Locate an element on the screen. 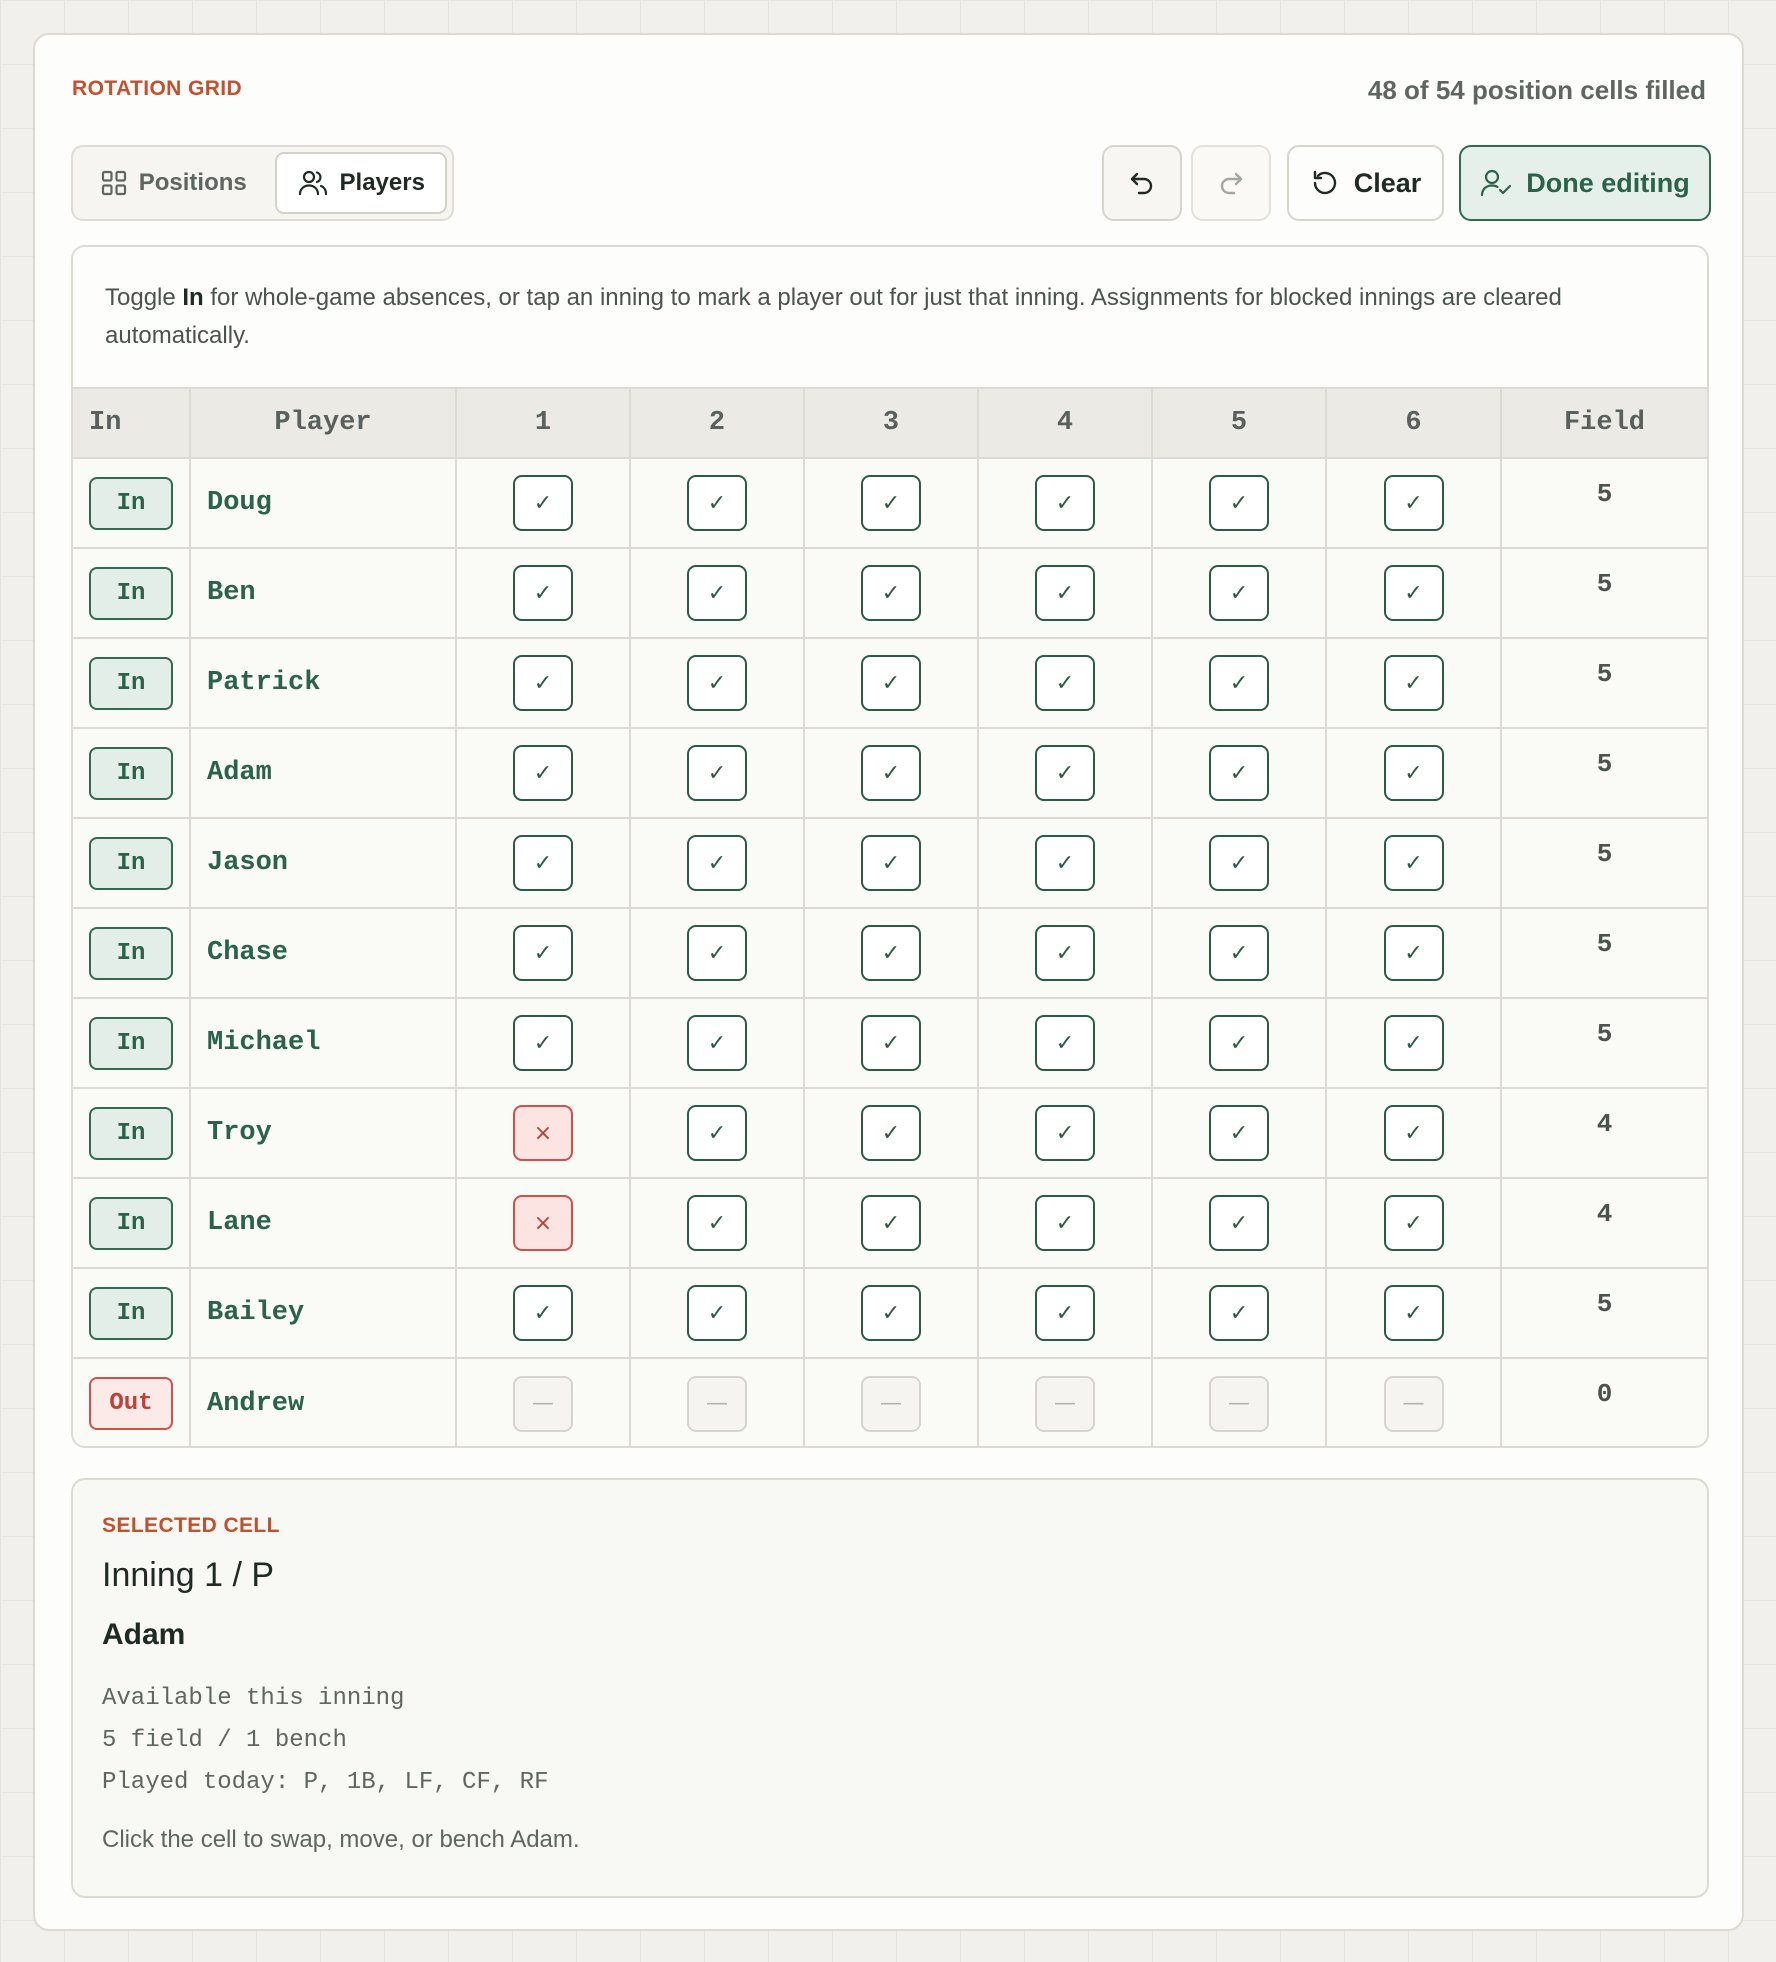 Image resolution: width=1776 pixels, height=1962 pixels. player-name: Patrick is located at coordinates (323, 682).